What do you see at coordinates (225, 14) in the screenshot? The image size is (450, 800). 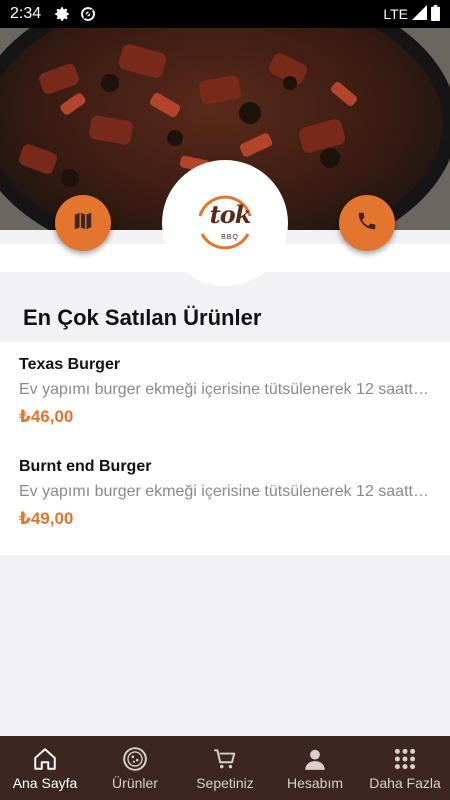 I see `status-bar: 2:34 LTE` at bounding box center [225, 14].